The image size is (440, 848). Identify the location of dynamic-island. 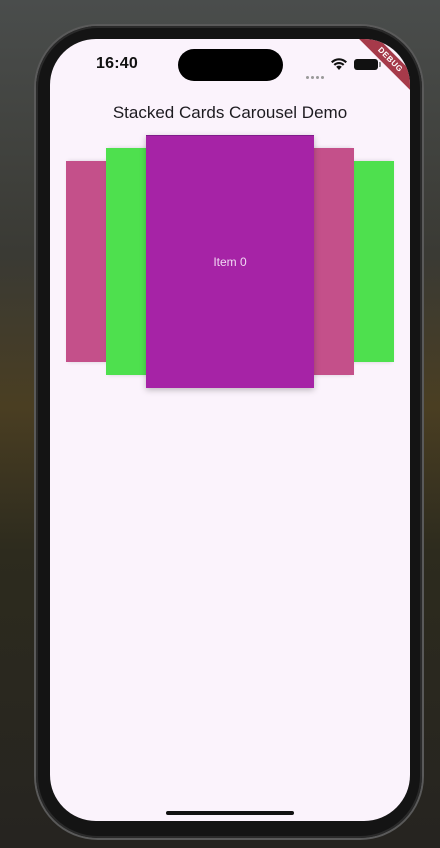
(230, 65).